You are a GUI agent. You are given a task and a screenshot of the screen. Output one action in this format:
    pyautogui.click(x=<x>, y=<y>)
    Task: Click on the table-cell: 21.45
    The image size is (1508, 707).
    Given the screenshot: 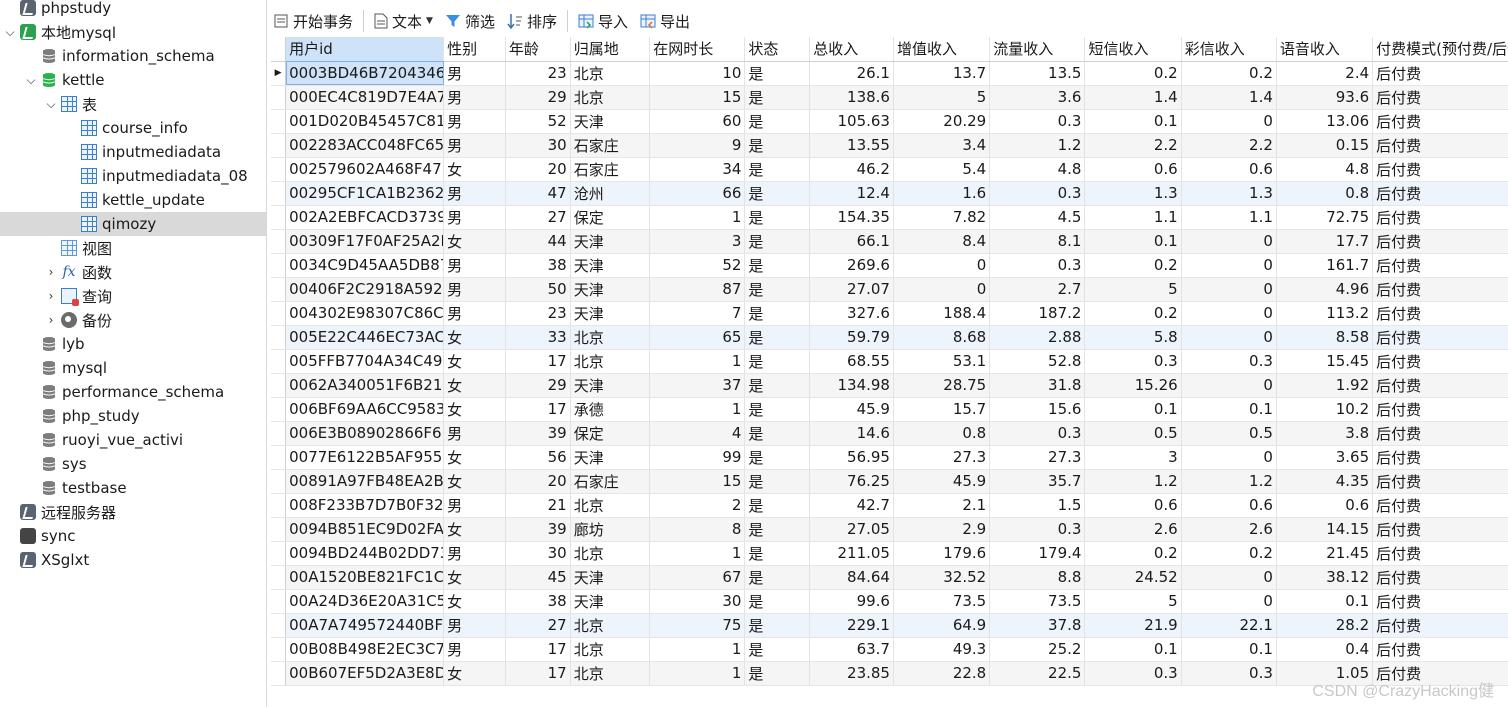 What is the action you would take?
    pyautogui.click(x=1325, y=553)
    